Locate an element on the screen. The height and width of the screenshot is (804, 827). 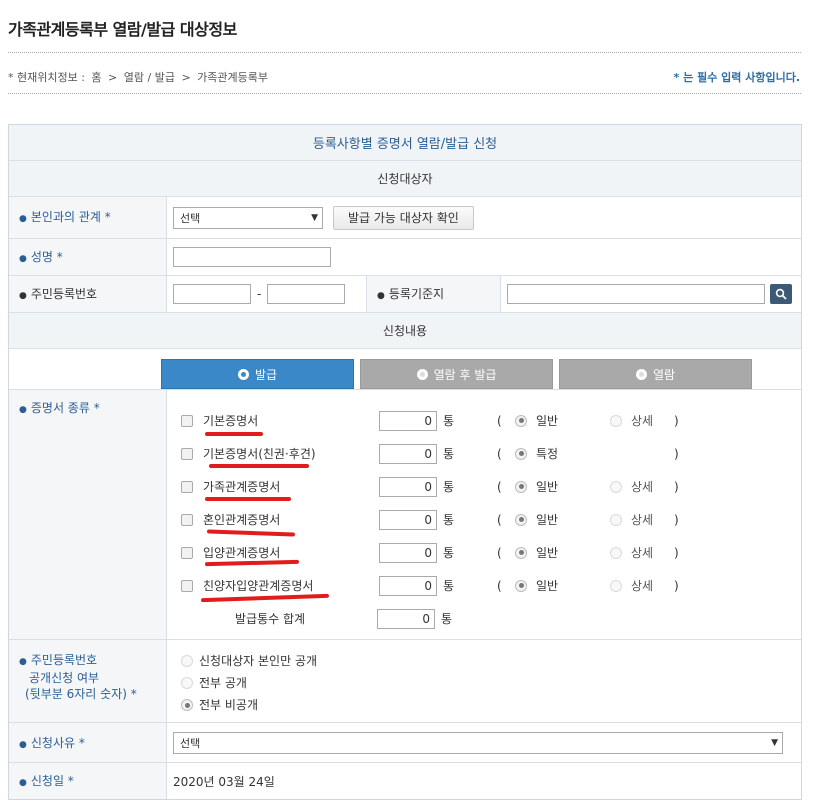
tab-view: 열람 is located at coordinates (655, 374).